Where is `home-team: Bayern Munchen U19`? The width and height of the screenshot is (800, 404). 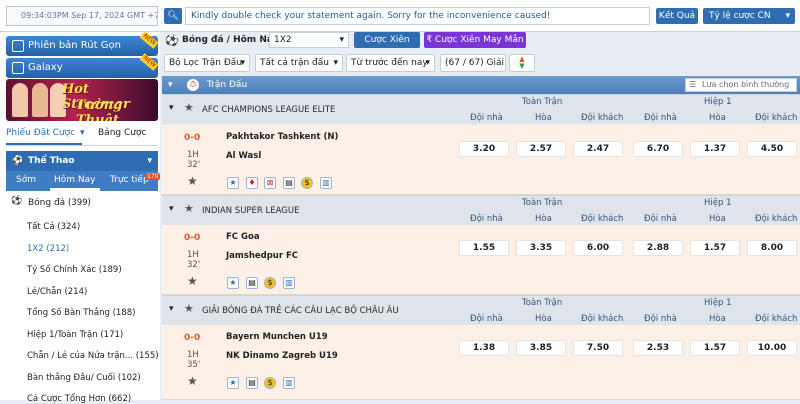 home-team: Bayern Munchen U19 is located at coordinates (277, 337).